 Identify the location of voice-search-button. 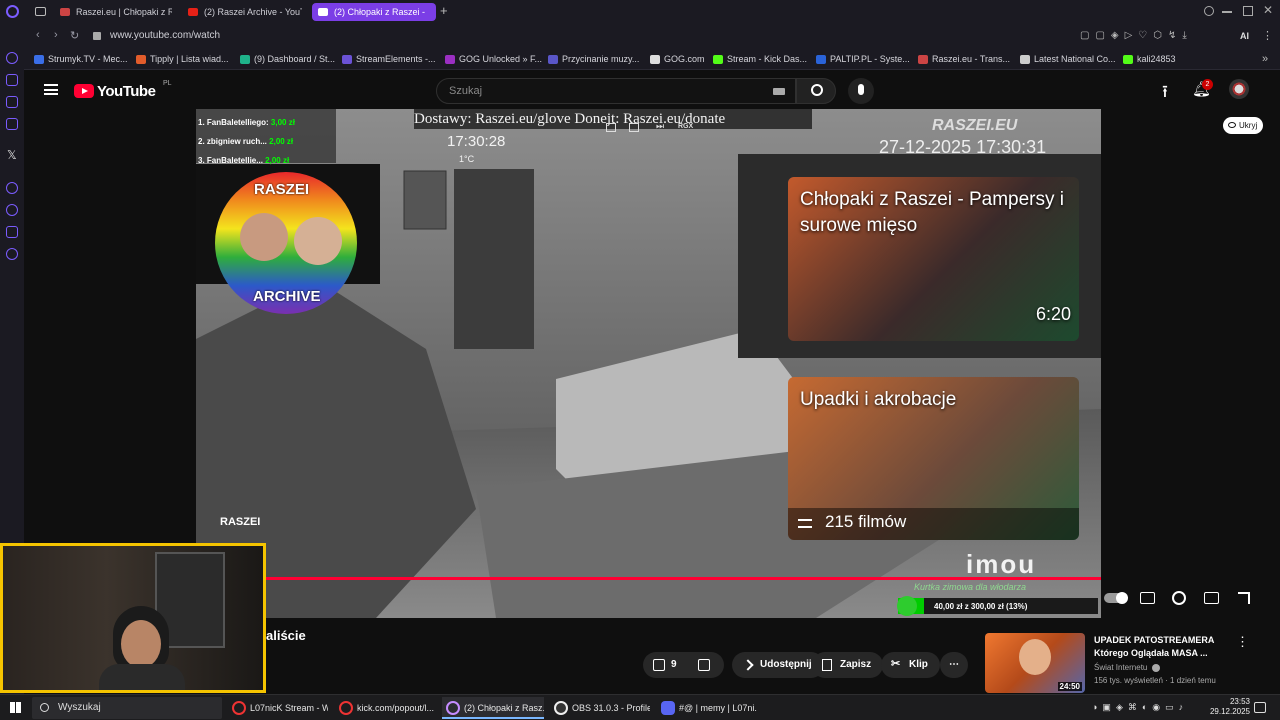
(861, 91).